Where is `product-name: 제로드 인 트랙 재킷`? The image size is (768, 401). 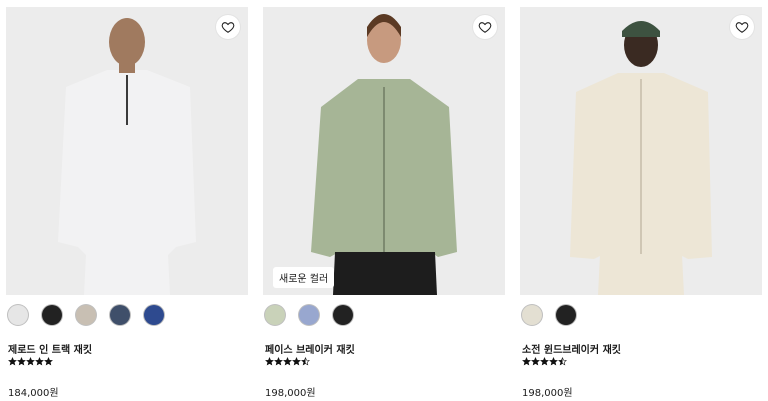
product-name: 제로드 인 트랙 재킷 is located at coordinates (50, 348).